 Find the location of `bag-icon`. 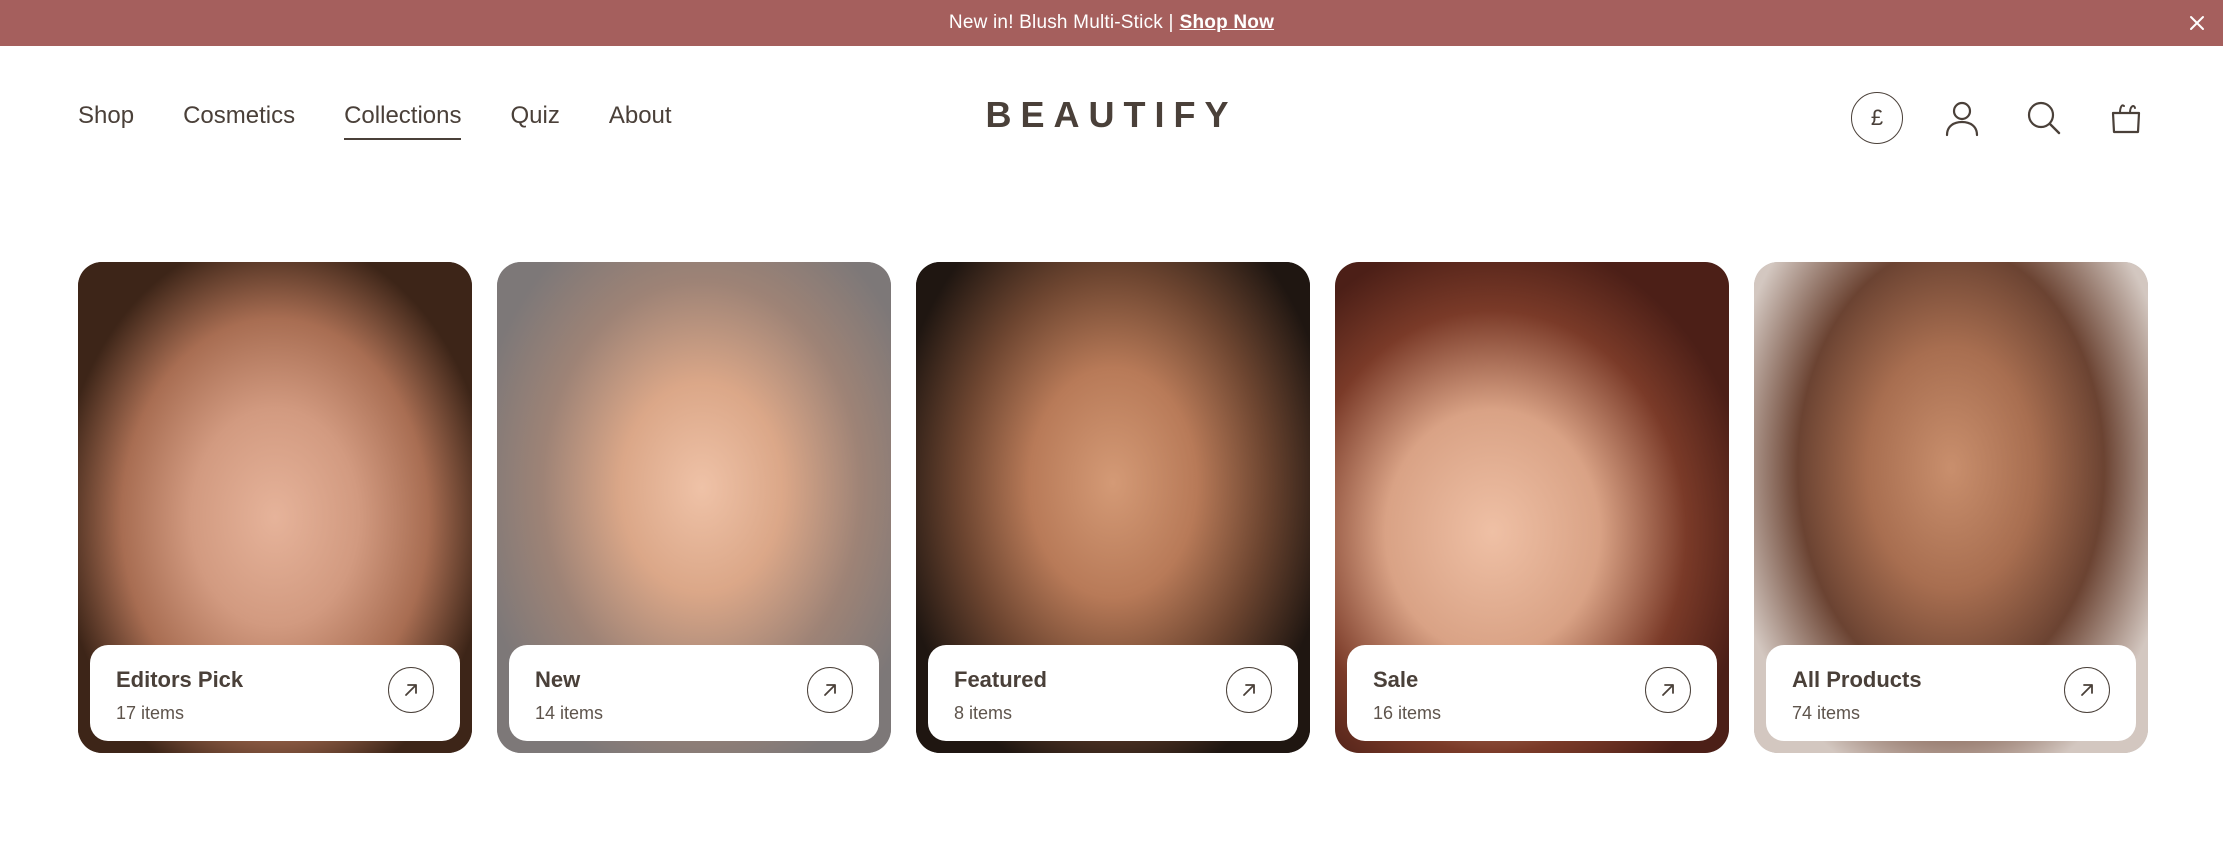

bag-icon is located at coordinates (2126, 118).